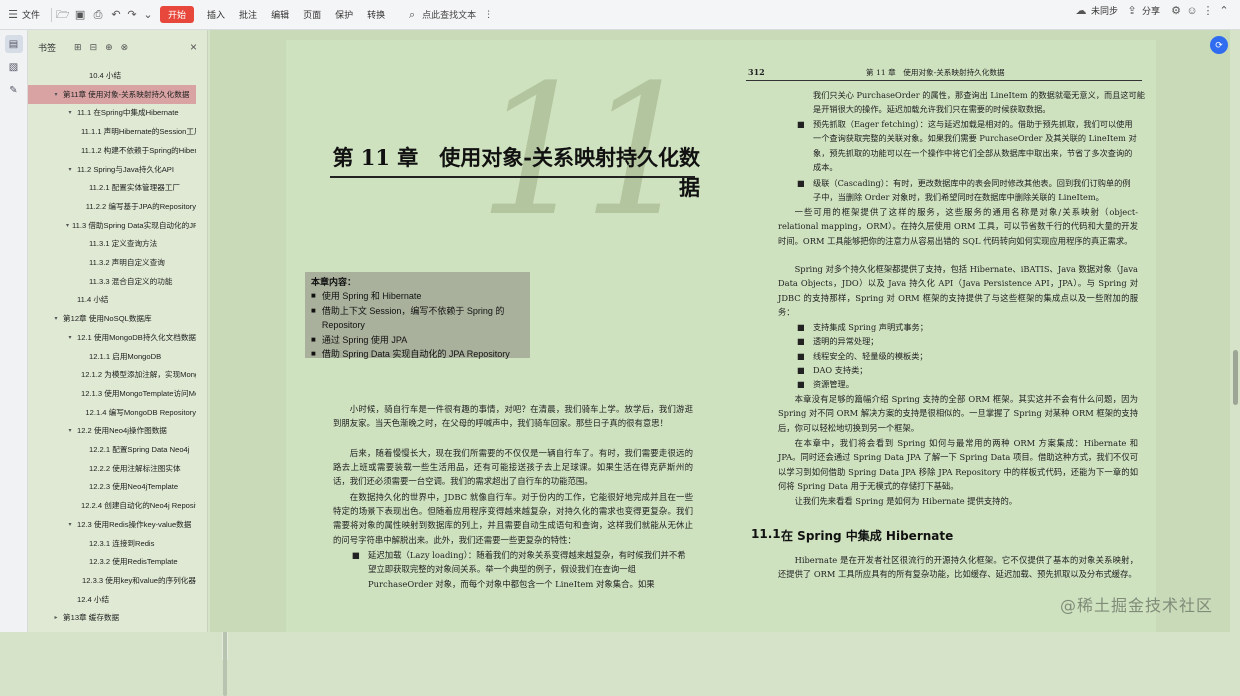 The image size is (1240, 696). Describe the element at coordinates (98, 15) in the screenshot. I see `print-icon: ⎙` at that location.